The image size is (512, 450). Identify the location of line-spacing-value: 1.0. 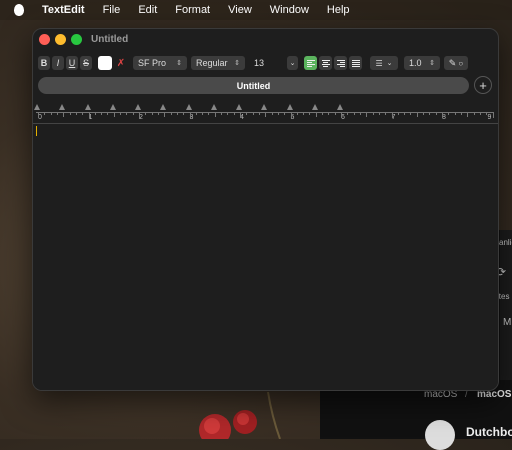
(415, 63).